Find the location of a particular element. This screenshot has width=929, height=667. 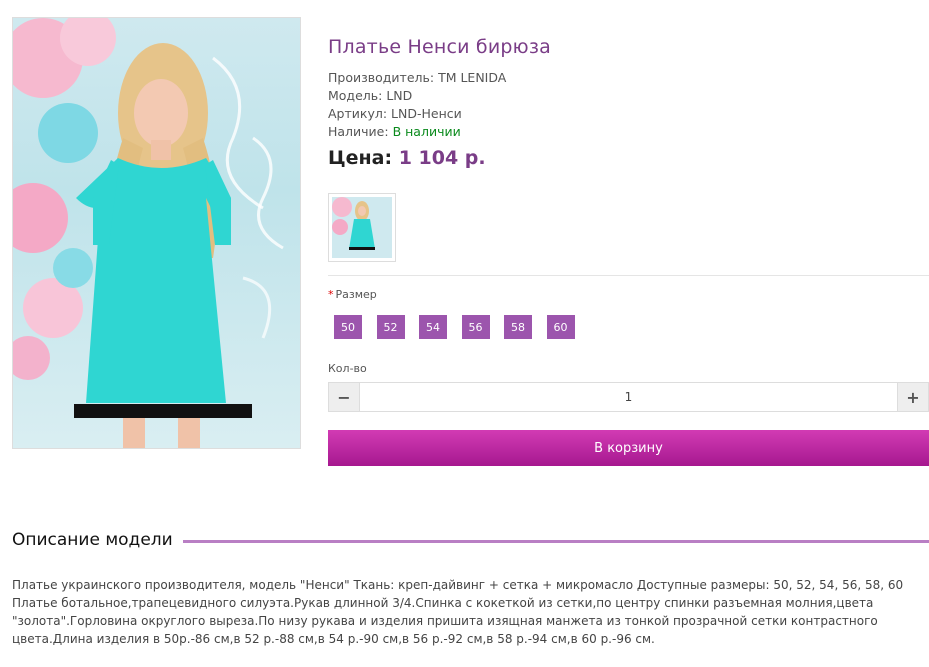

add-to-cart-button: В корзину is located at coordinates (628, 448).